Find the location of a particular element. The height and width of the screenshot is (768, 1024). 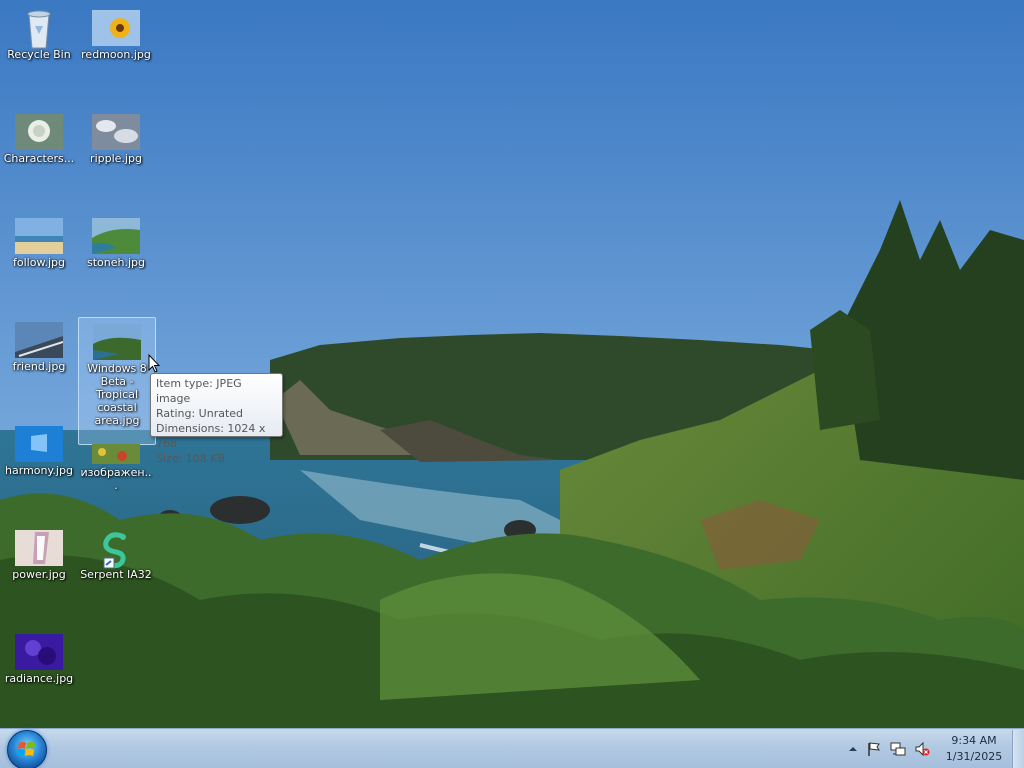

desktop-icon-power: power.jpg is located at coordinates (39, 560).